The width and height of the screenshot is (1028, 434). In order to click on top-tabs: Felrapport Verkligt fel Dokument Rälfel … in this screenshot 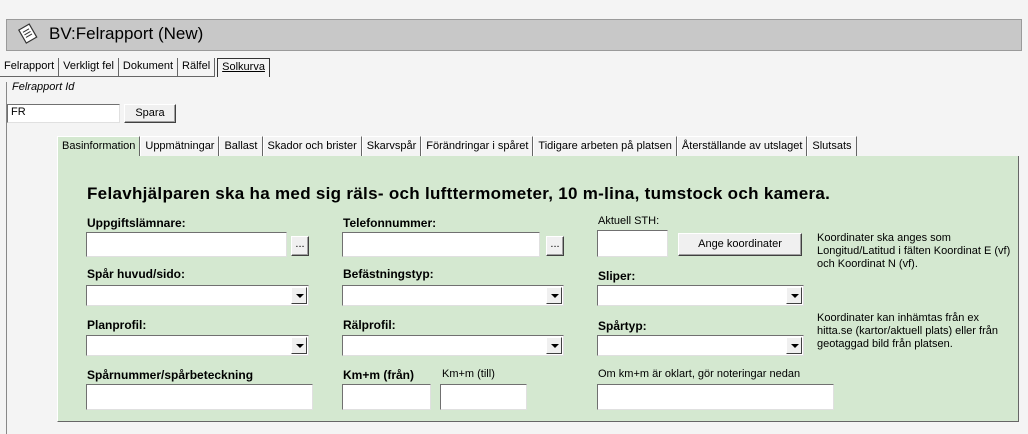, I will do `click(135, 67)`.